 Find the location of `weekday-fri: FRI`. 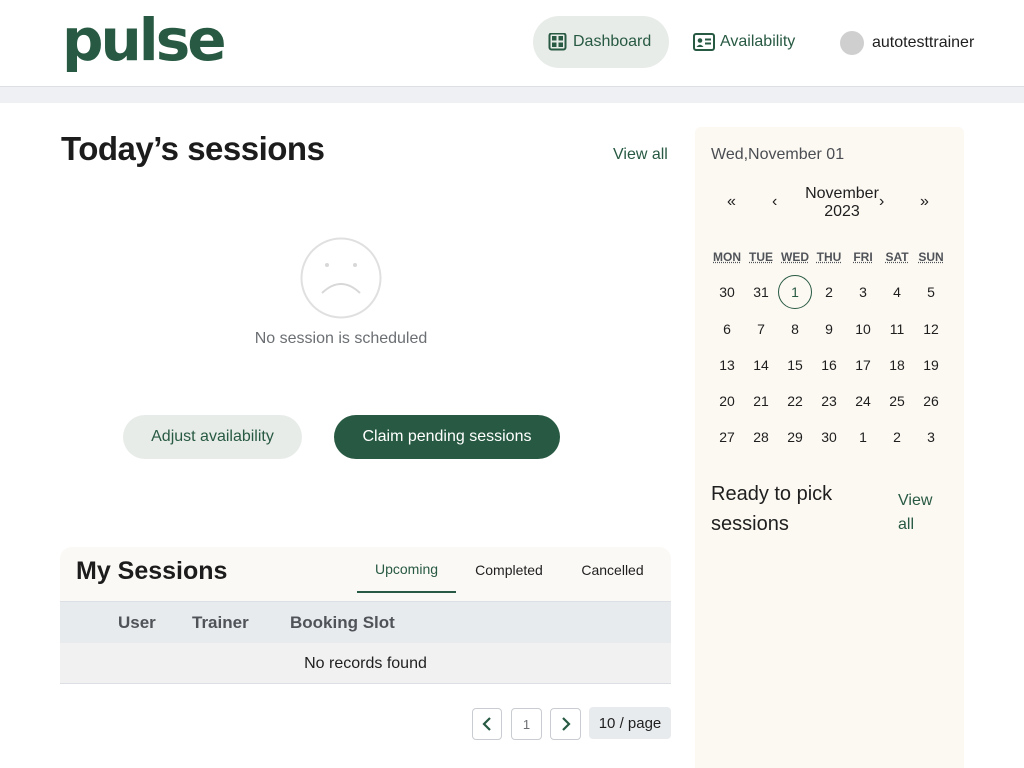

weekday-fri: FRI is located at coordinates (863, 257).